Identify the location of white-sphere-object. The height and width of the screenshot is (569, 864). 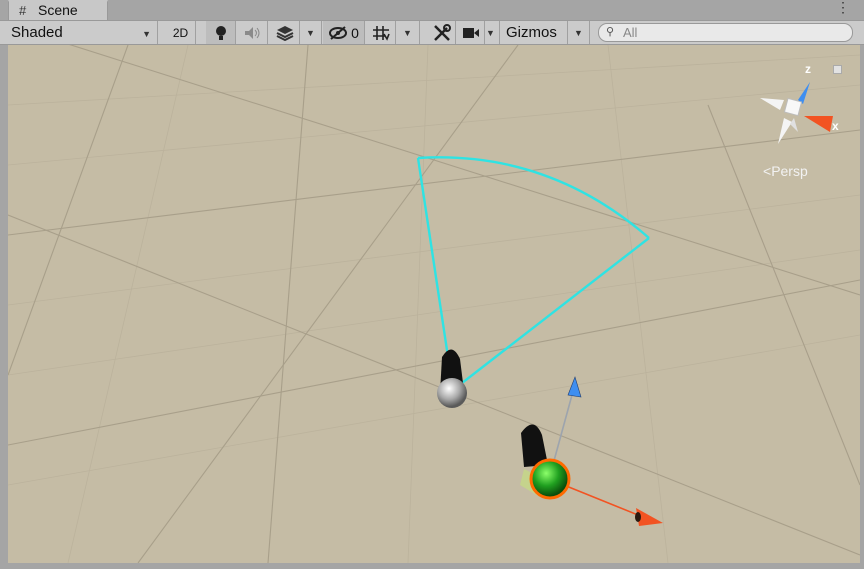
(452, 393).